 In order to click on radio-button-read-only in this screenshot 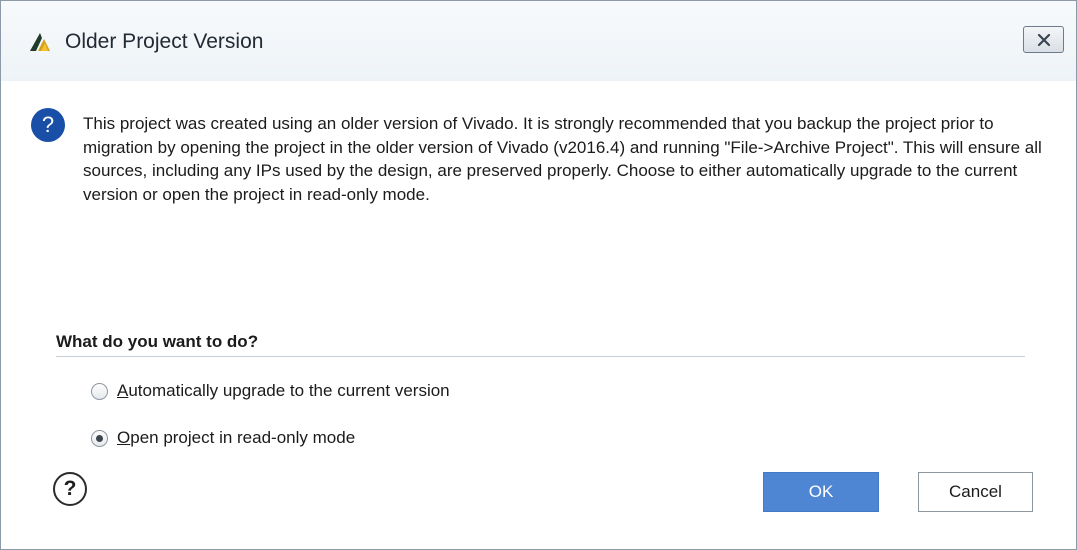, I will do `click(99, 438)`.